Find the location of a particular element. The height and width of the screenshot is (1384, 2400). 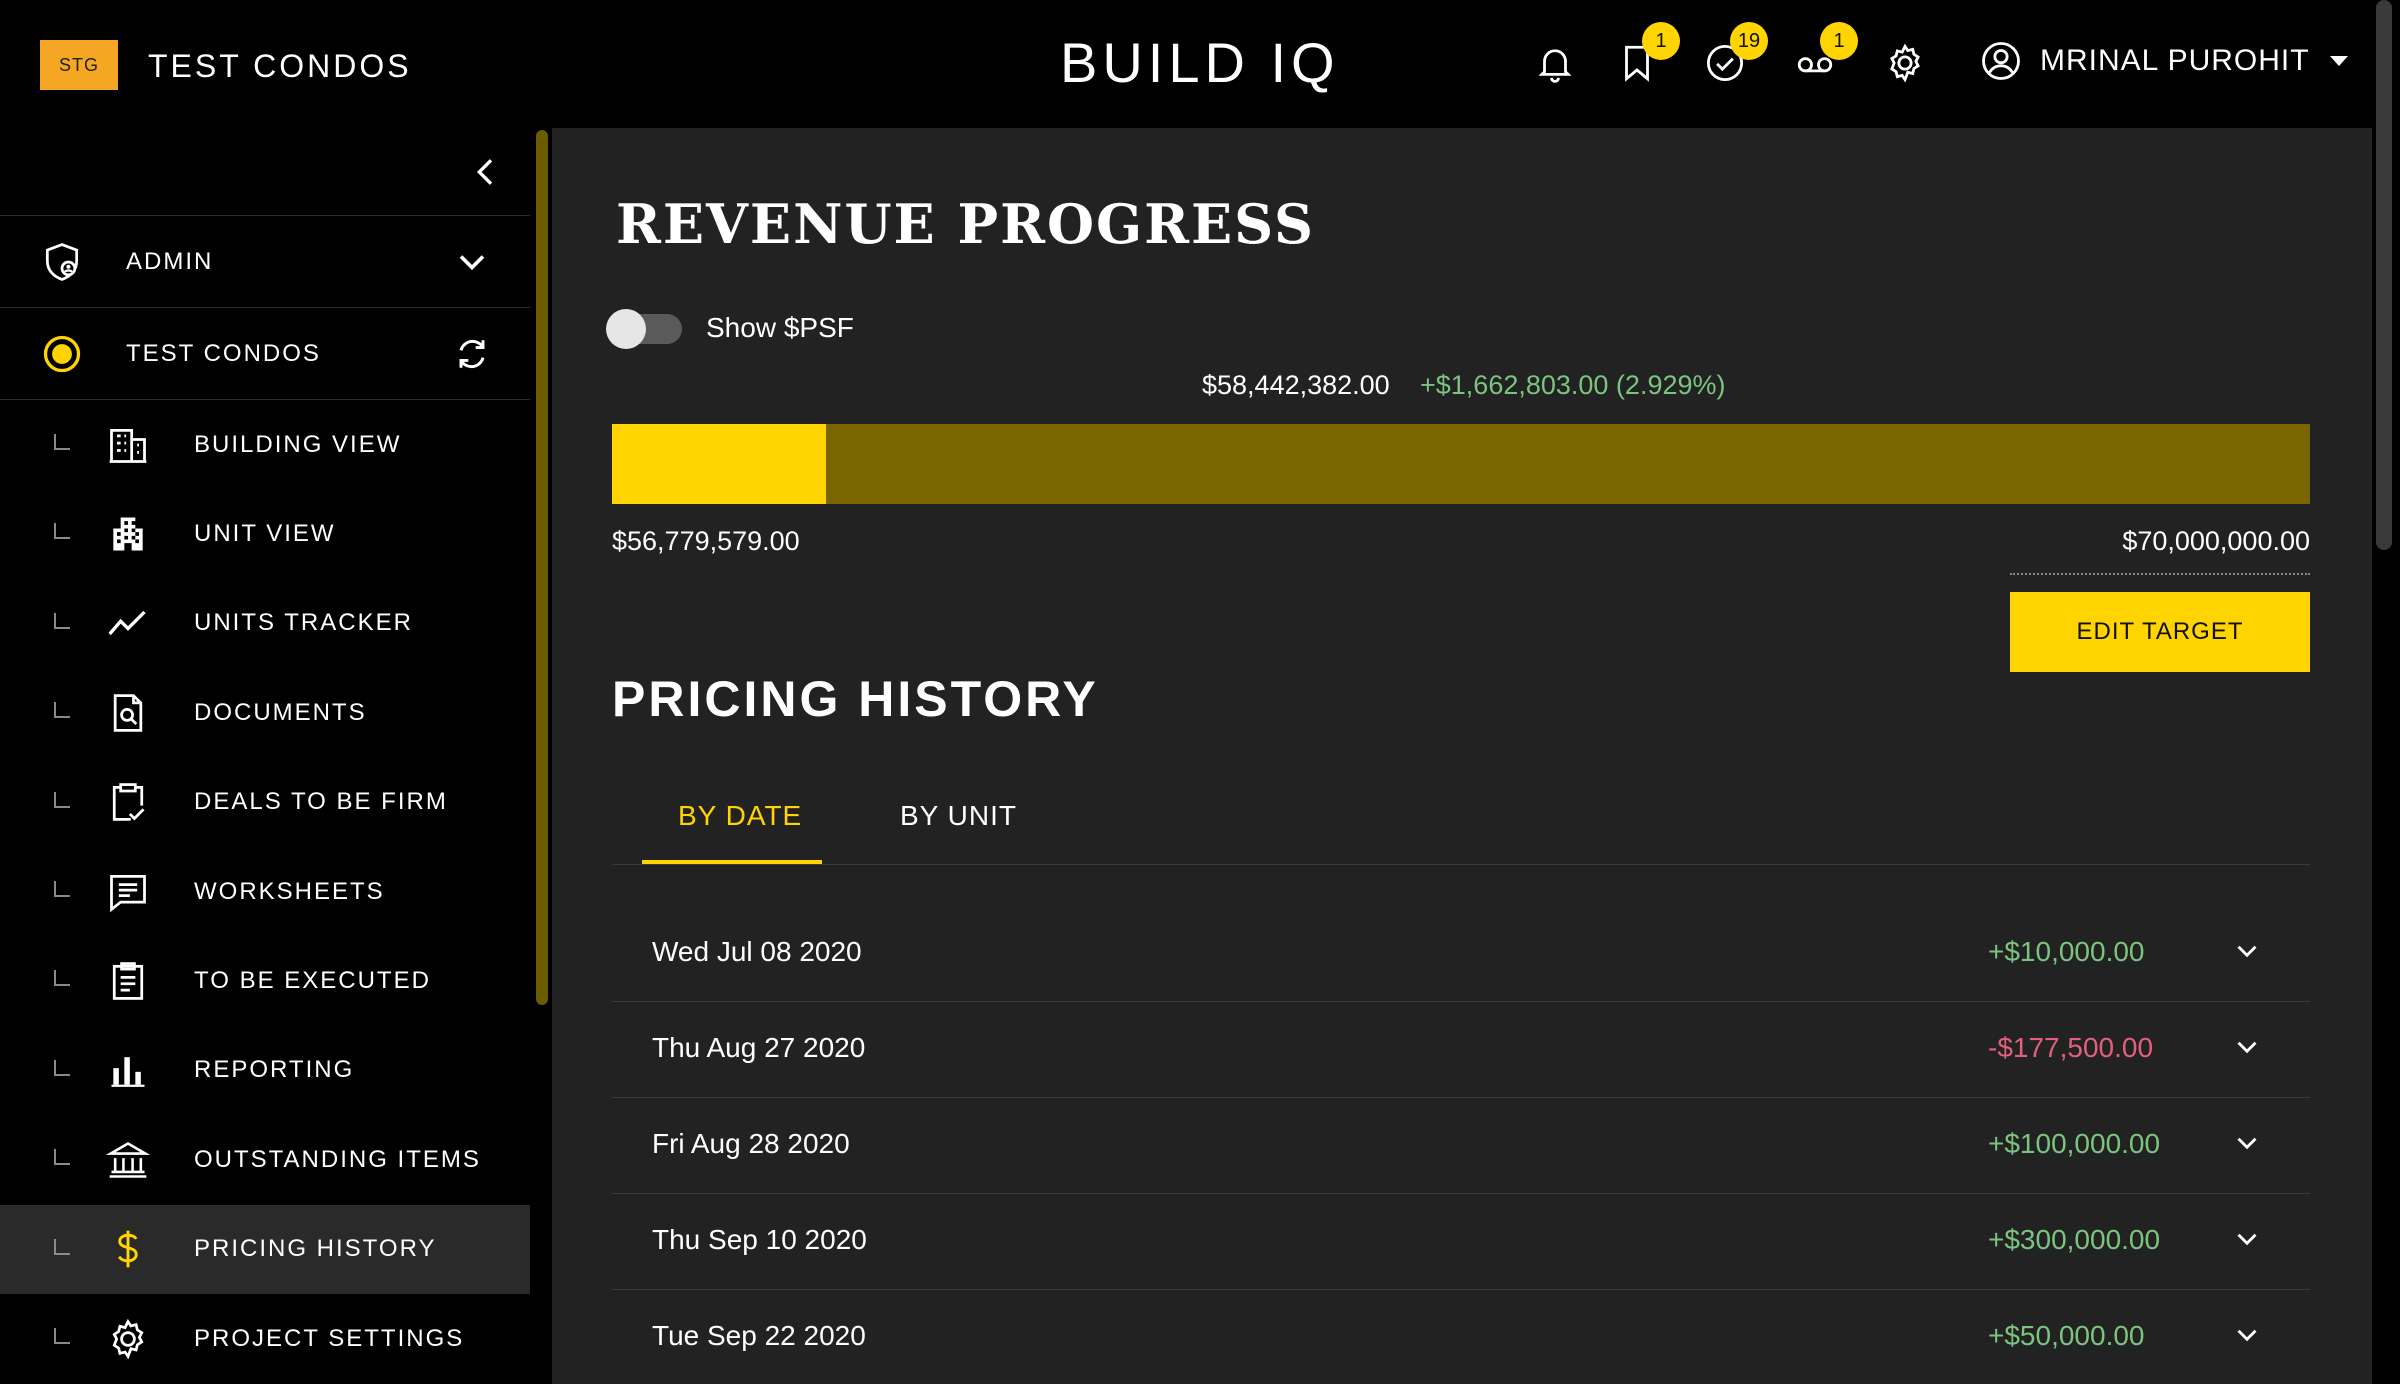

sidebar-item-label: UNITS TRACKER is located at coordinates (303, 623).